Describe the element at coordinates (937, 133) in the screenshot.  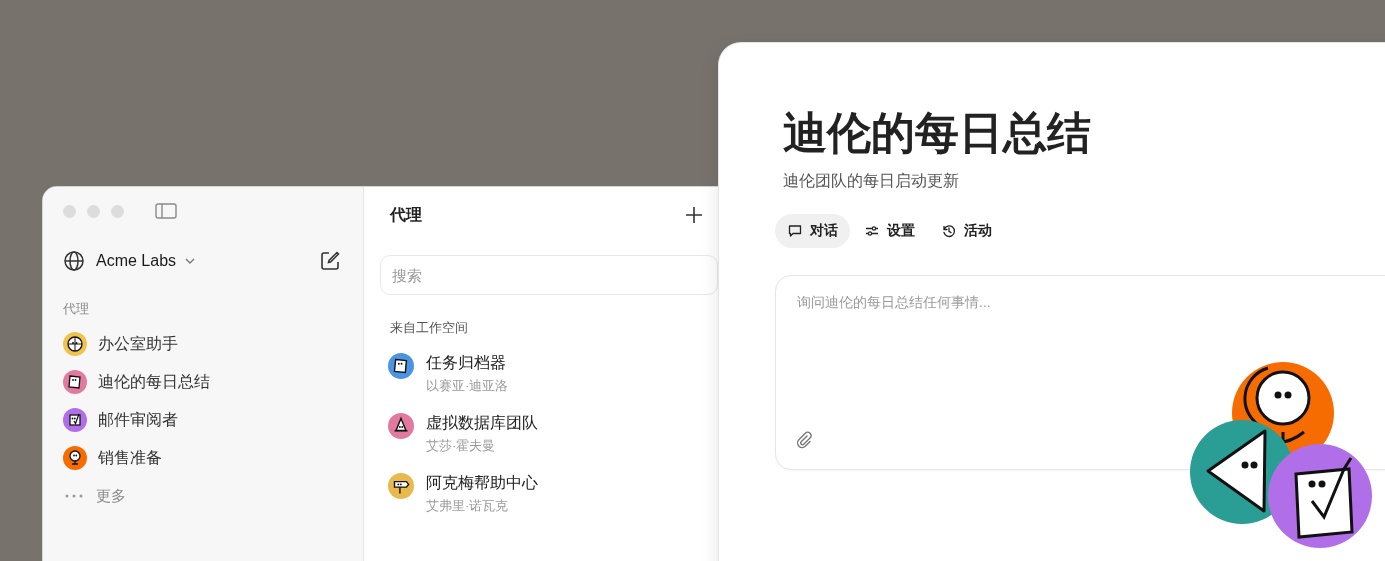
I see `agent-title: 迪伦的每日总结` at that location.